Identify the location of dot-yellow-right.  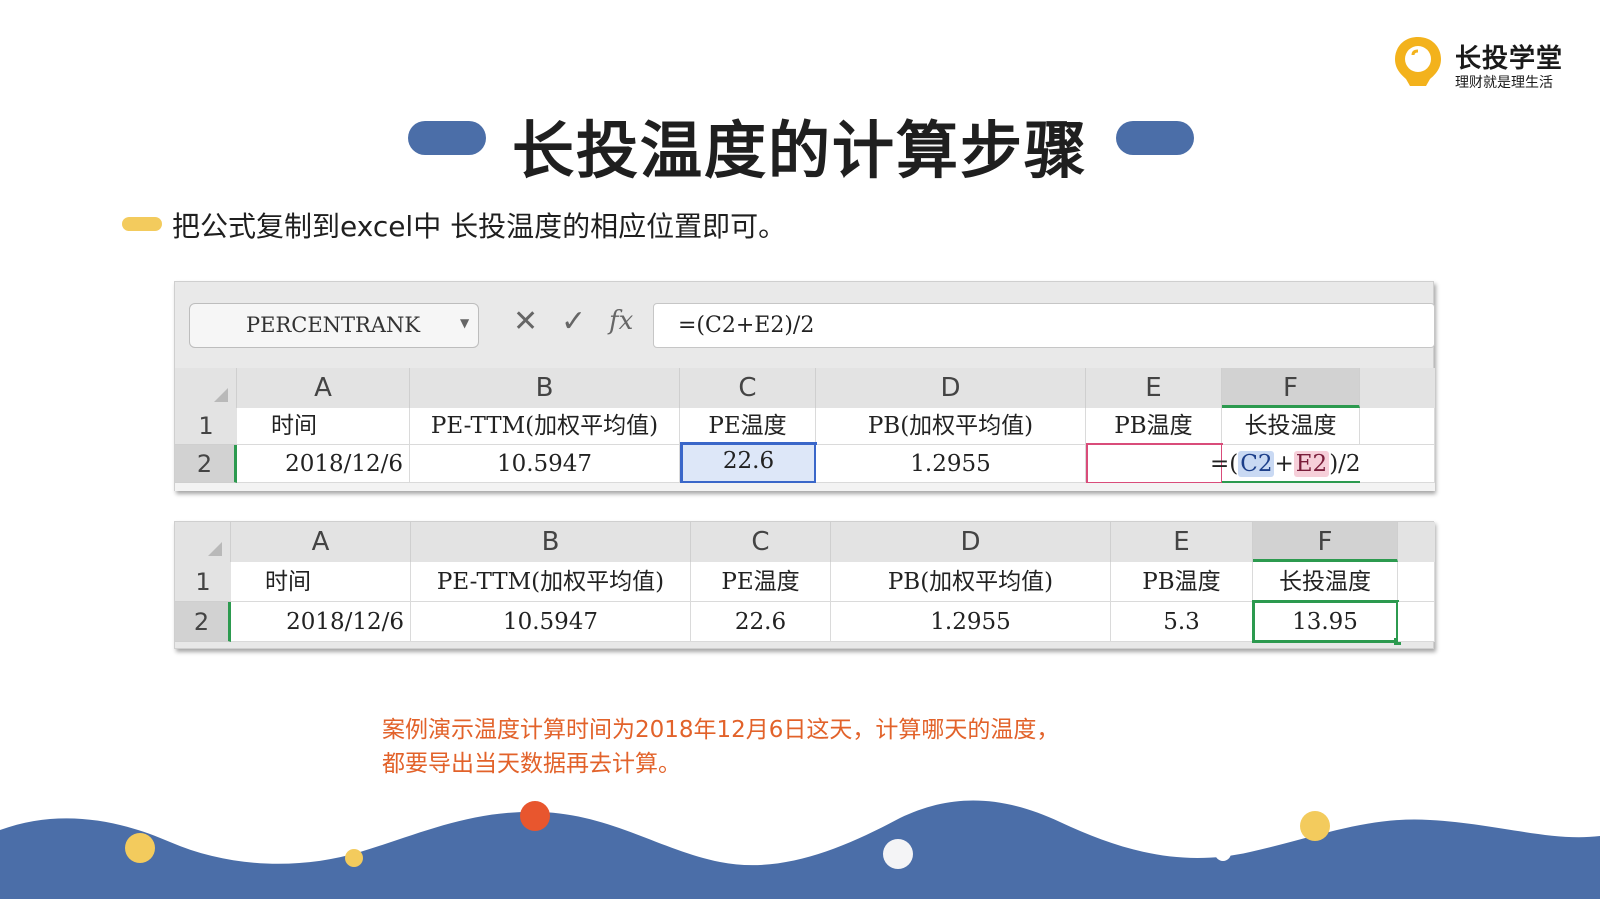
(1315, 826).